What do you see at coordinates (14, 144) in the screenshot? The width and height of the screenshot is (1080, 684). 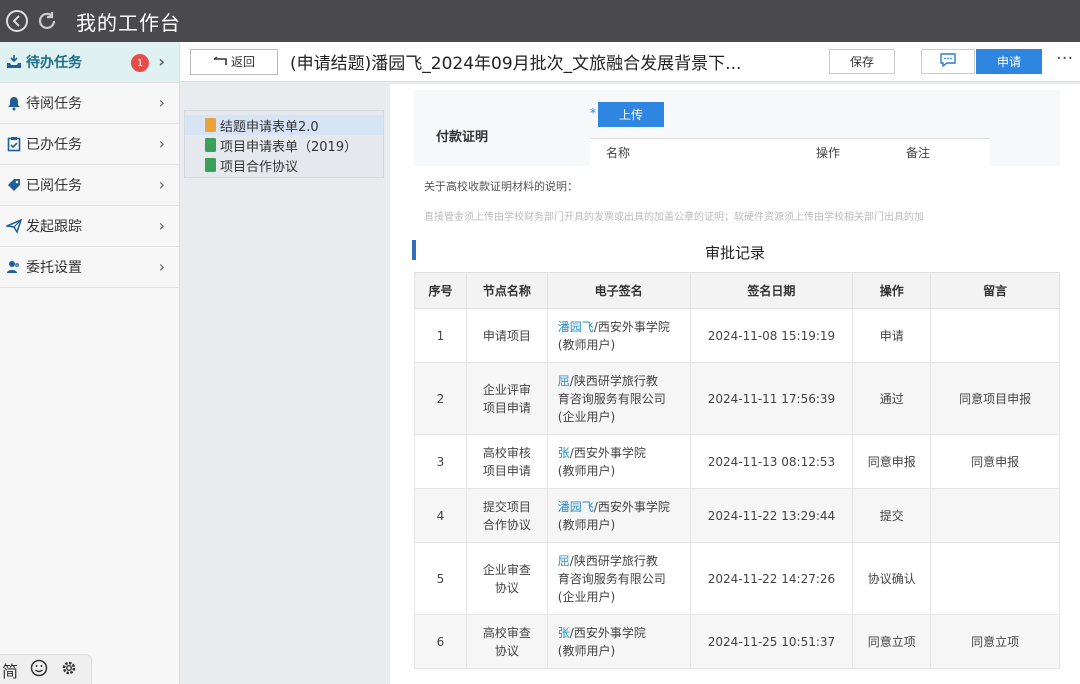 I see `clipboard-check-icon` at bounding box center [14, 144].